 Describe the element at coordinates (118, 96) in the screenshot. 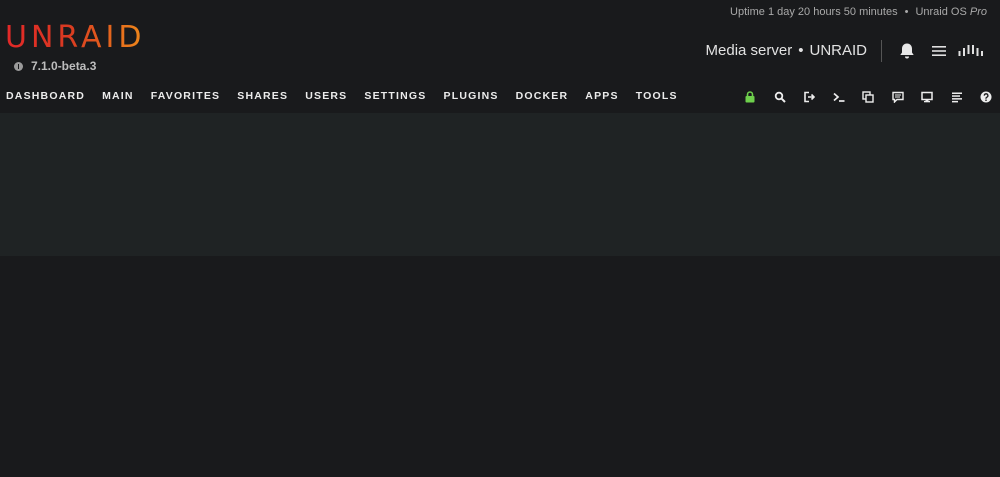

I see `nav-tab-main: MAIN` at that location.